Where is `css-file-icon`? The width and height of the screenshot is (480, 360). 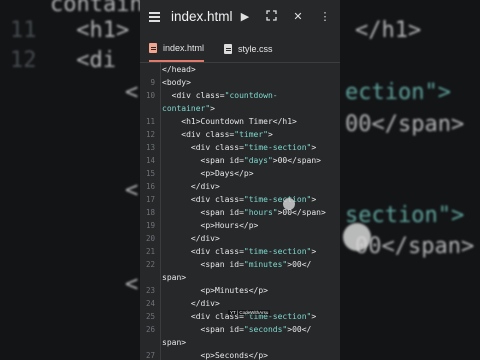 css-file-icon is located at coordinates (228, 49).